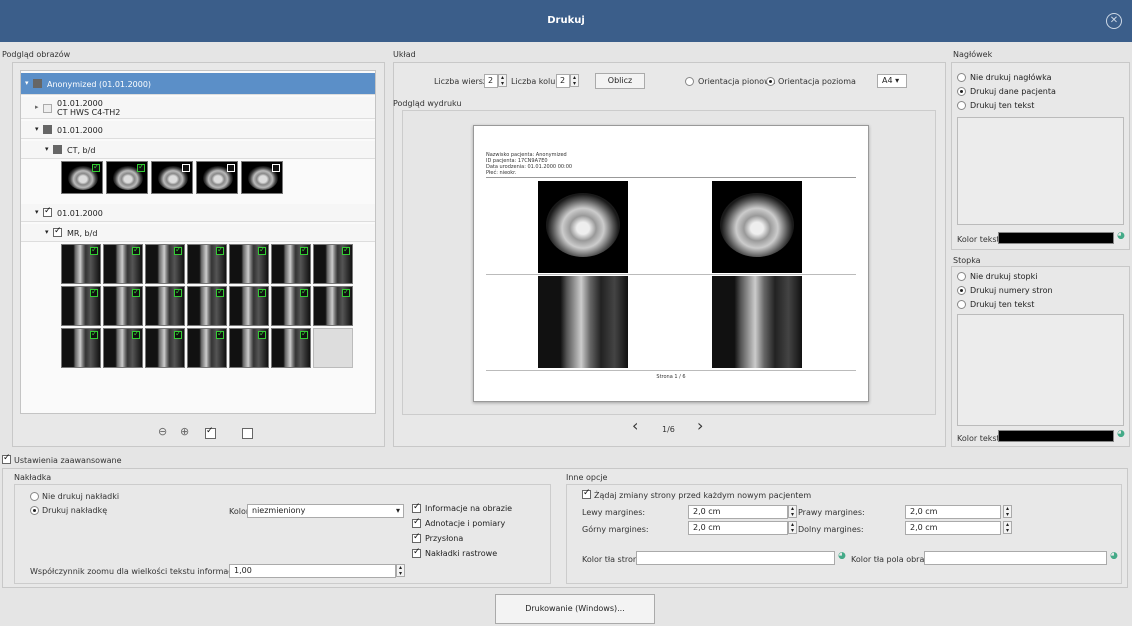 The image size is (1132, 626). Describe the element at coordinates (312, 571) in the screenshot. I see `zoom-factor-input: 1,00` at that location.